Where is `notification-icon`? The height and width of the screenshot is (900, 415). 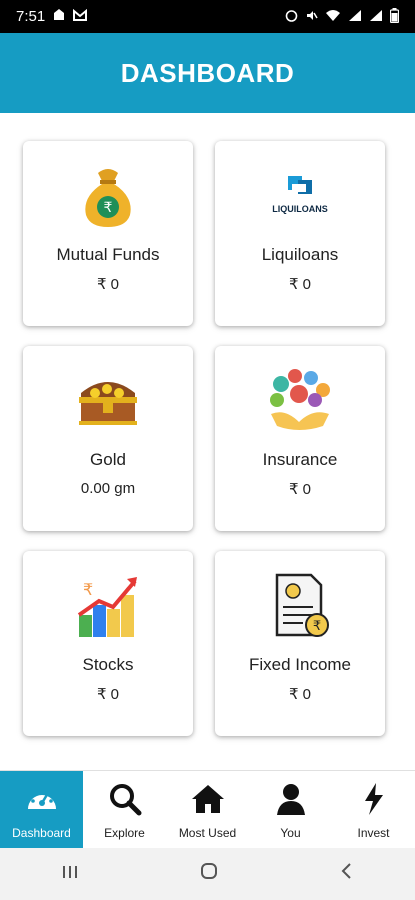 notification-icon is located at coordinates (59, 17).